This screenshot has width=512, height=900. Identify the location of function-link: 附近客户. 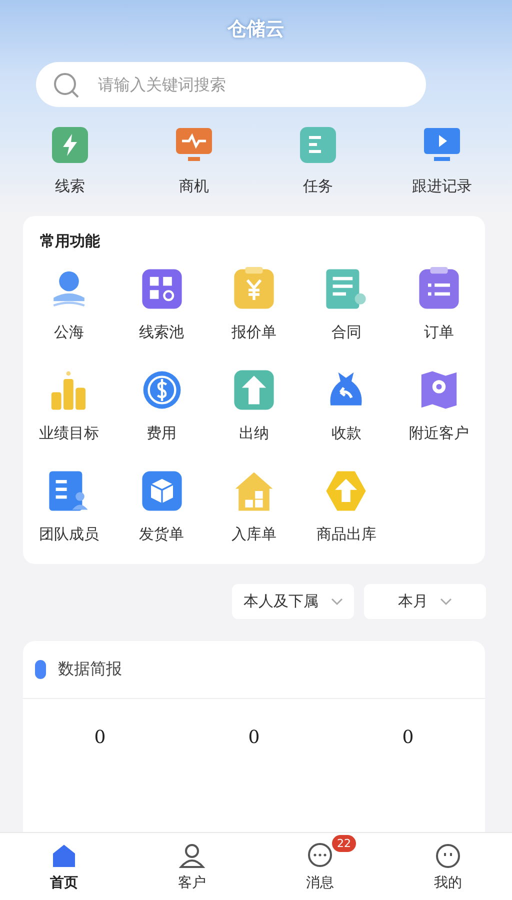
(438, 433).